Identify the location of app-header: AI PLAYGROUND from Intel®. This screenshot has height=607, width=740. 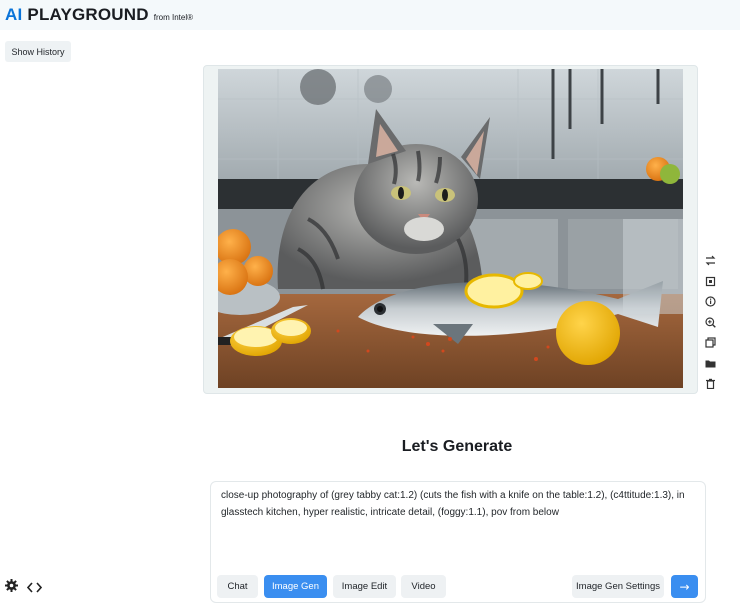
(370, 15).